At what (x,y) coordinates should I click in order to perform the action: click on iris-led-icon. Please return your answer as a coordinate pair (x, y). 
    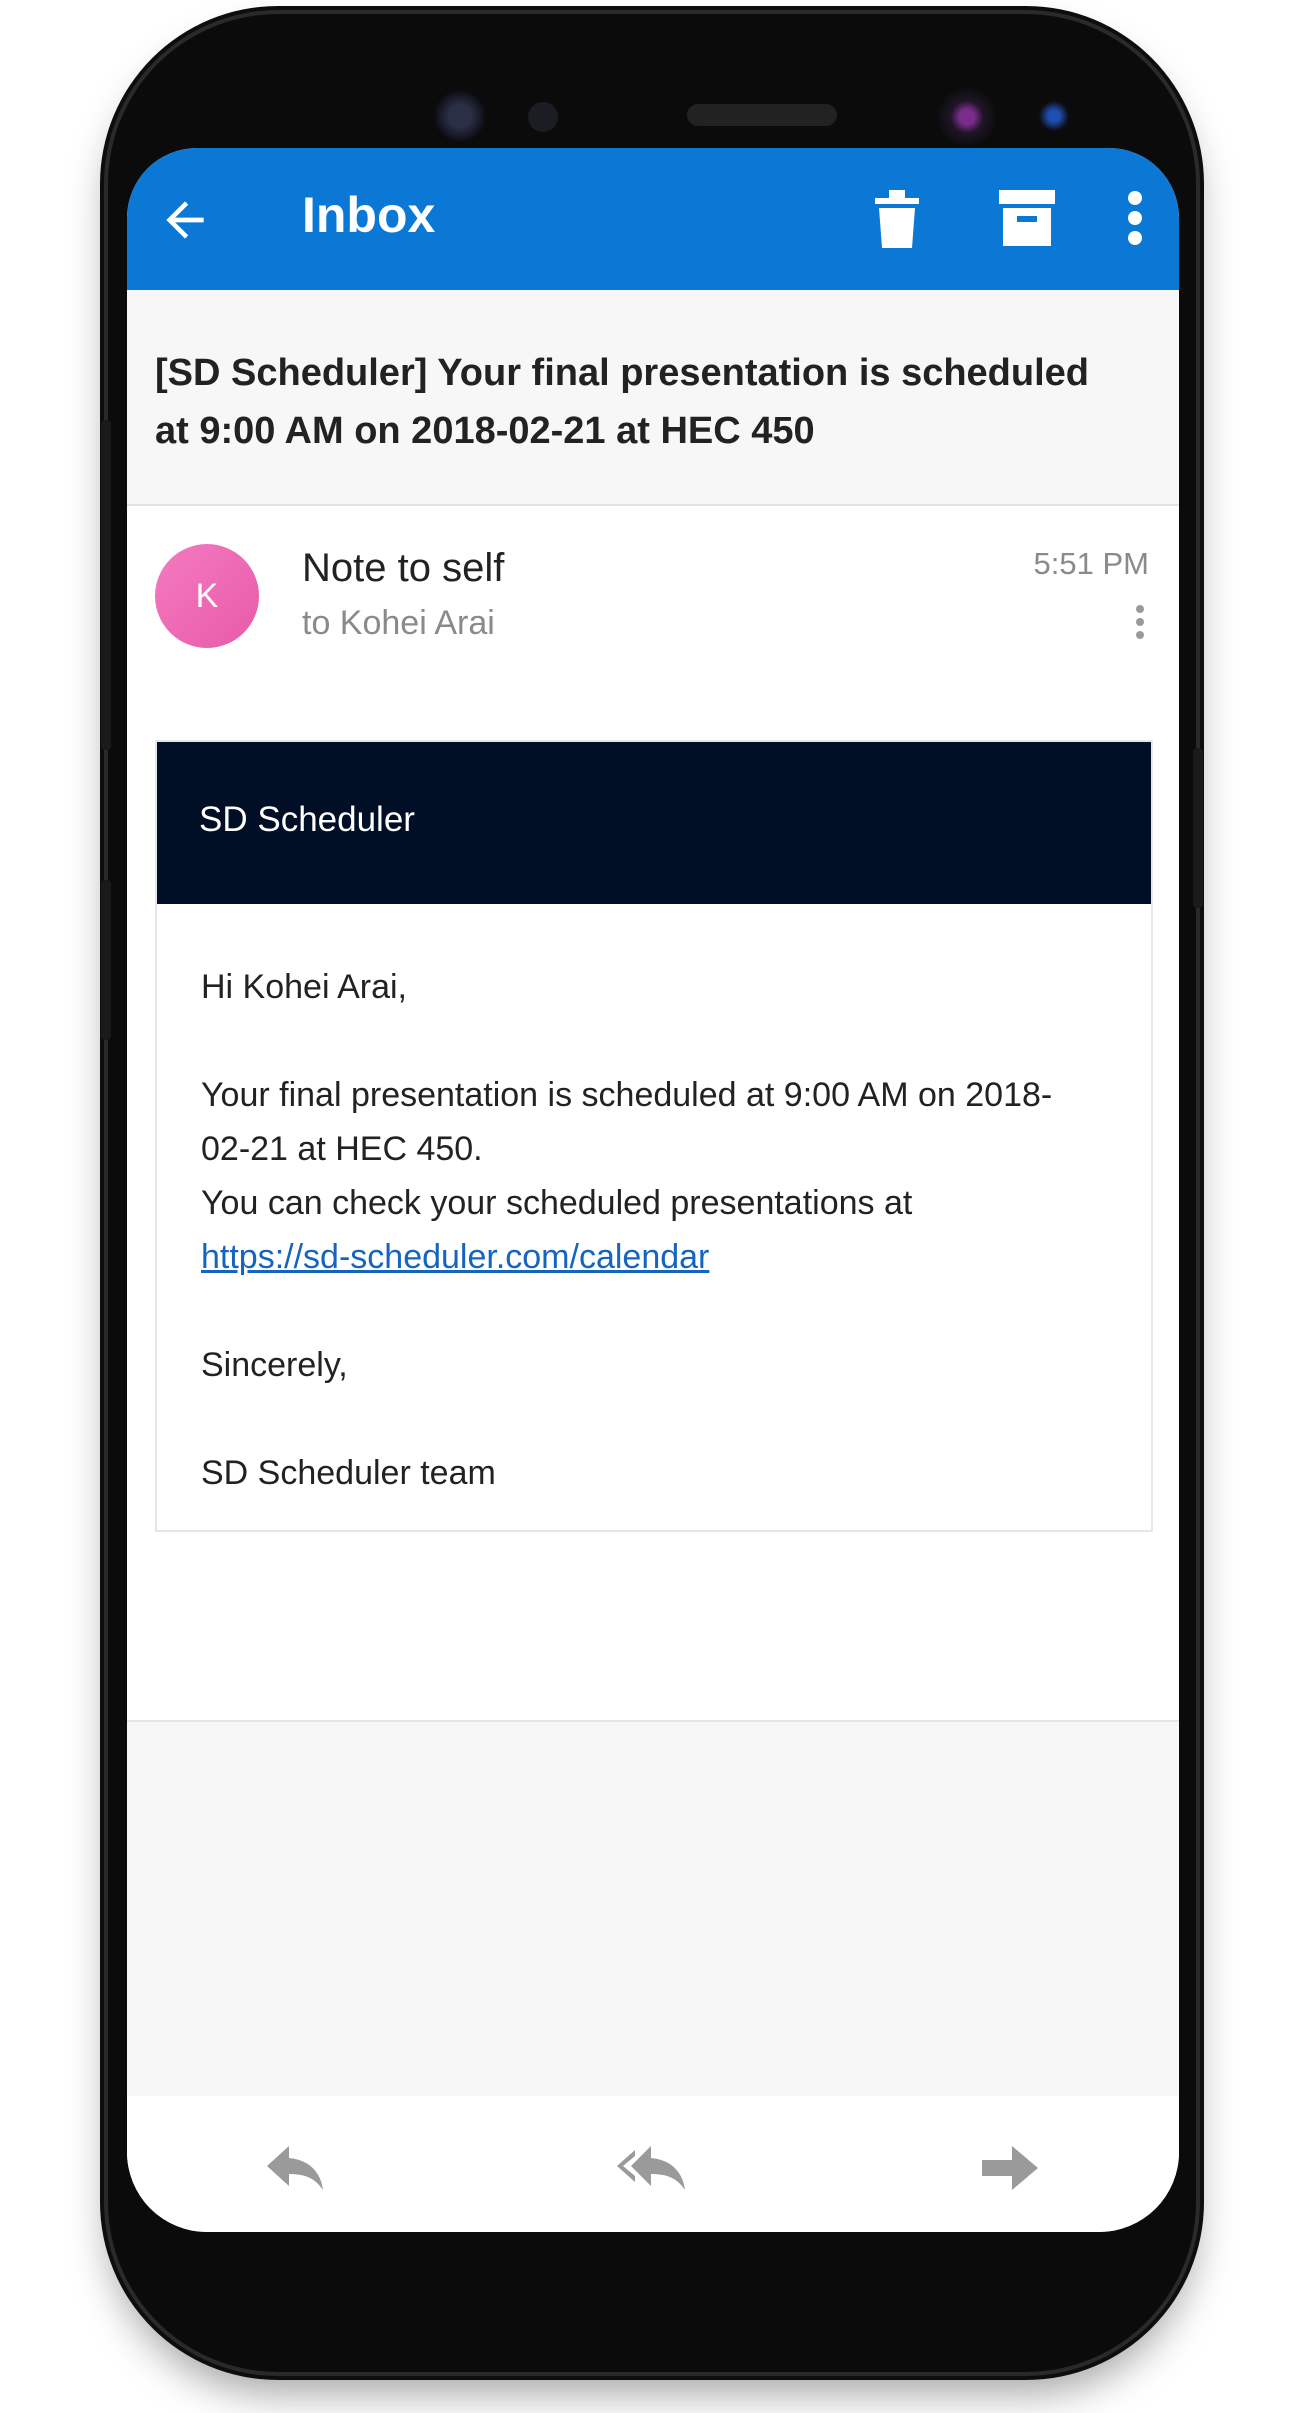
    Looking at the image, I should click on (1054, 116).